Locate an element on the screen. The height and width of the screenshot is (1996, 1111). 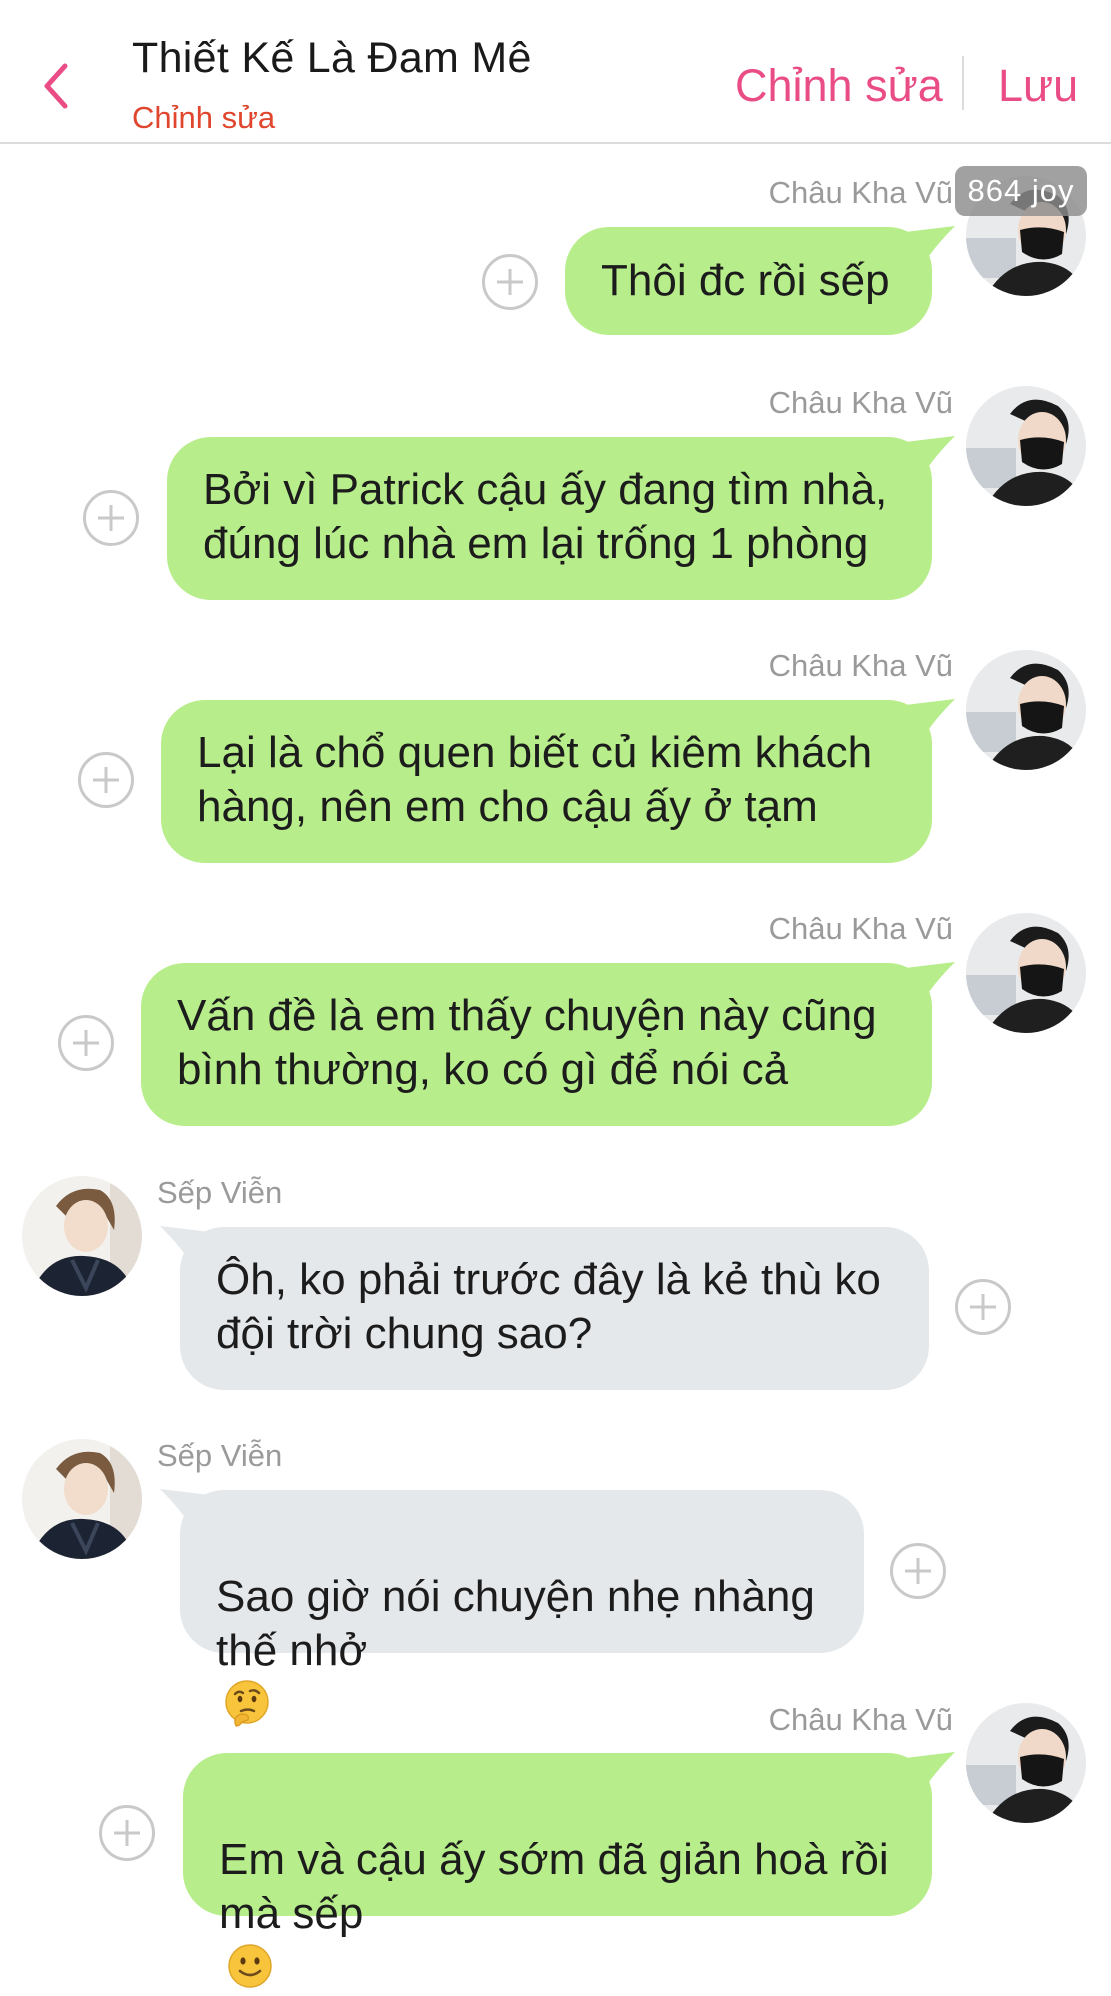
chevron-left-icon is located at coordinates (56, 86).